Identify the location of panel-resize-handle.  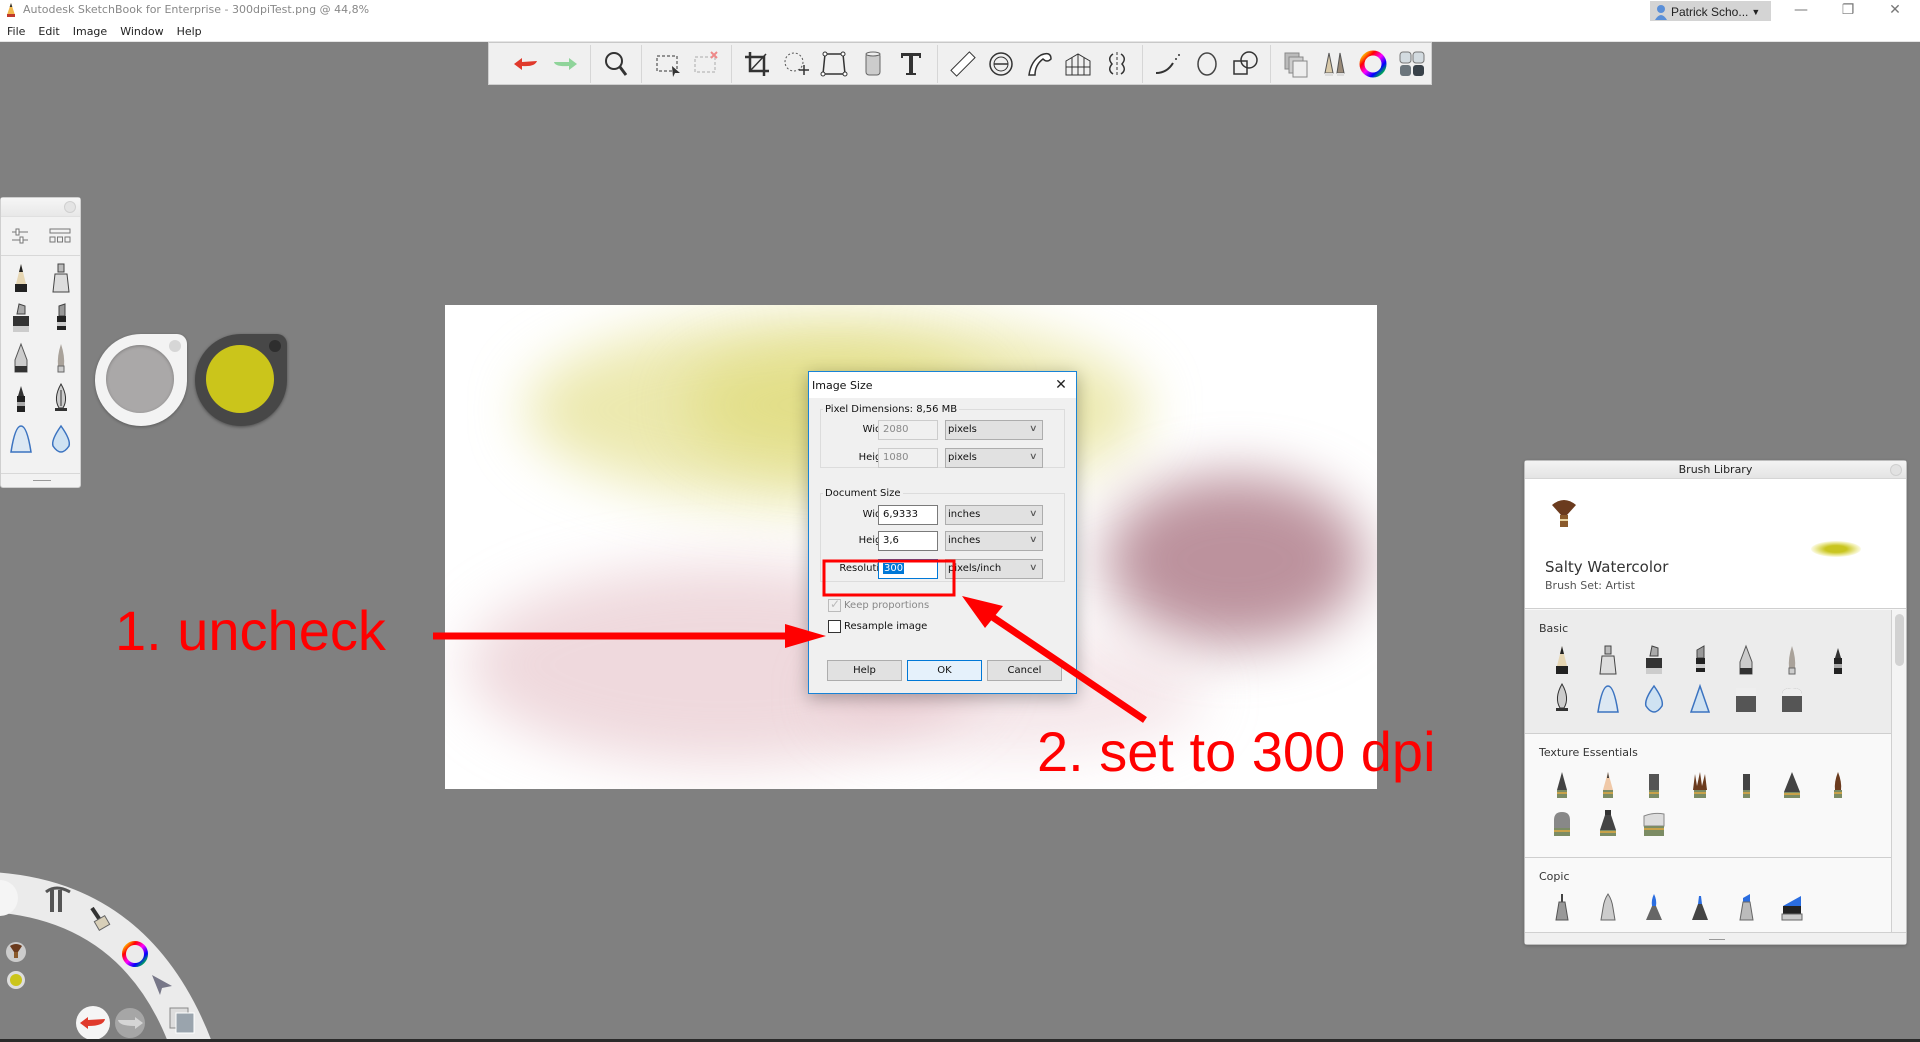
(1715, 938).